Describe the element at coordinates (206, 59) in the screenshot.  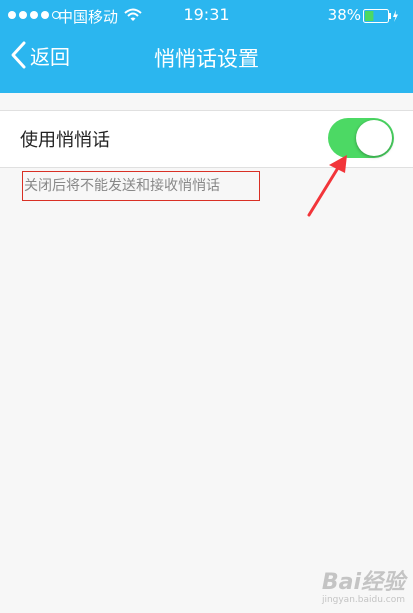
I see `page-title: 悄悄话设置` at that location.